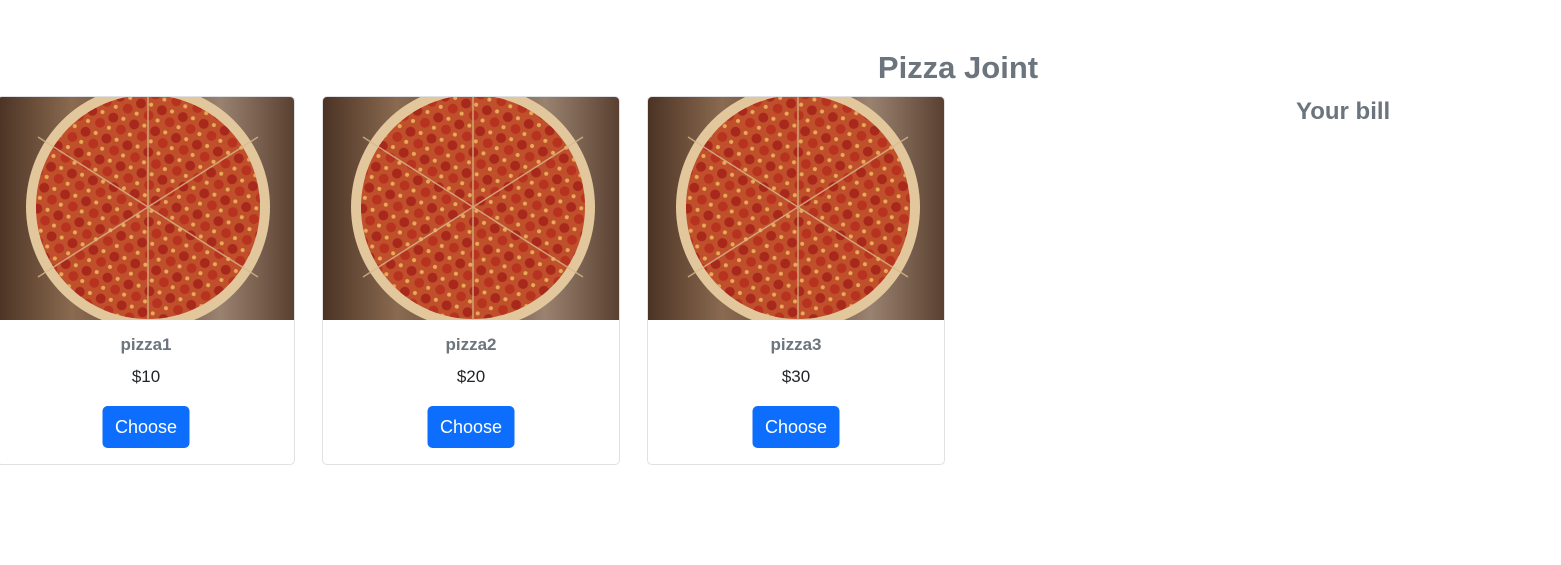 This screenshot has width=1561, height=565. I want to click on page-title: Pizza Joint, so click(958, 67).